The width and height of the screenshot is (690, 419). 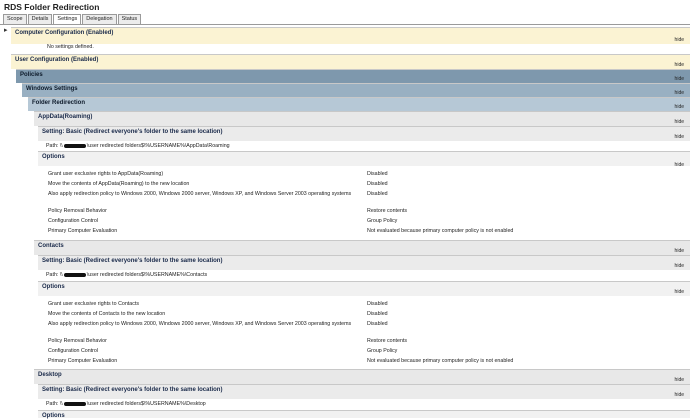 What do you see at coordinates (7, 31) in the screenshot?
I see `scroll-up-arrow-icon: ▸` at bounding box center [7, 31].